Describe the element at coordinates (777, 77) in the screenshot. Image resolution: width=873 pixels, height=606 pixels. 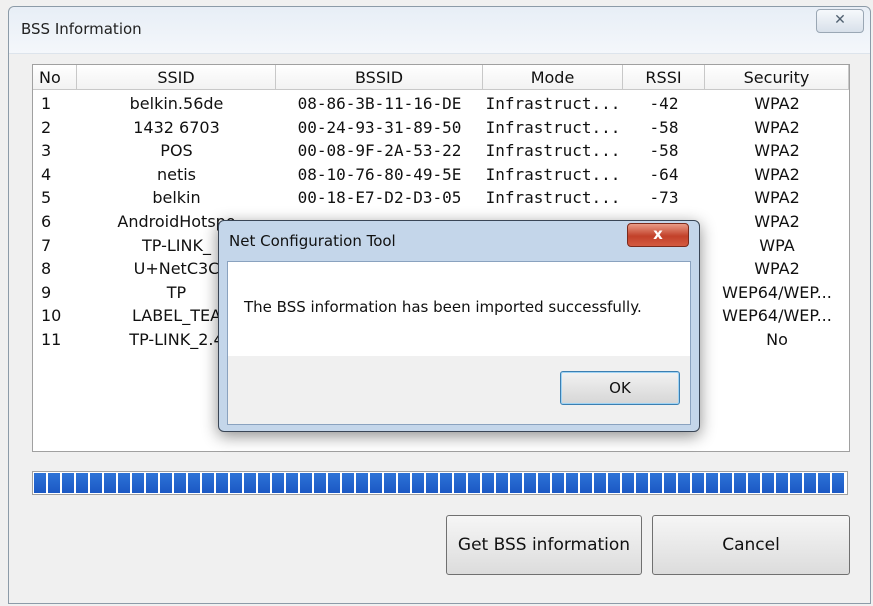
I see `column-header-security: Security` at that location.